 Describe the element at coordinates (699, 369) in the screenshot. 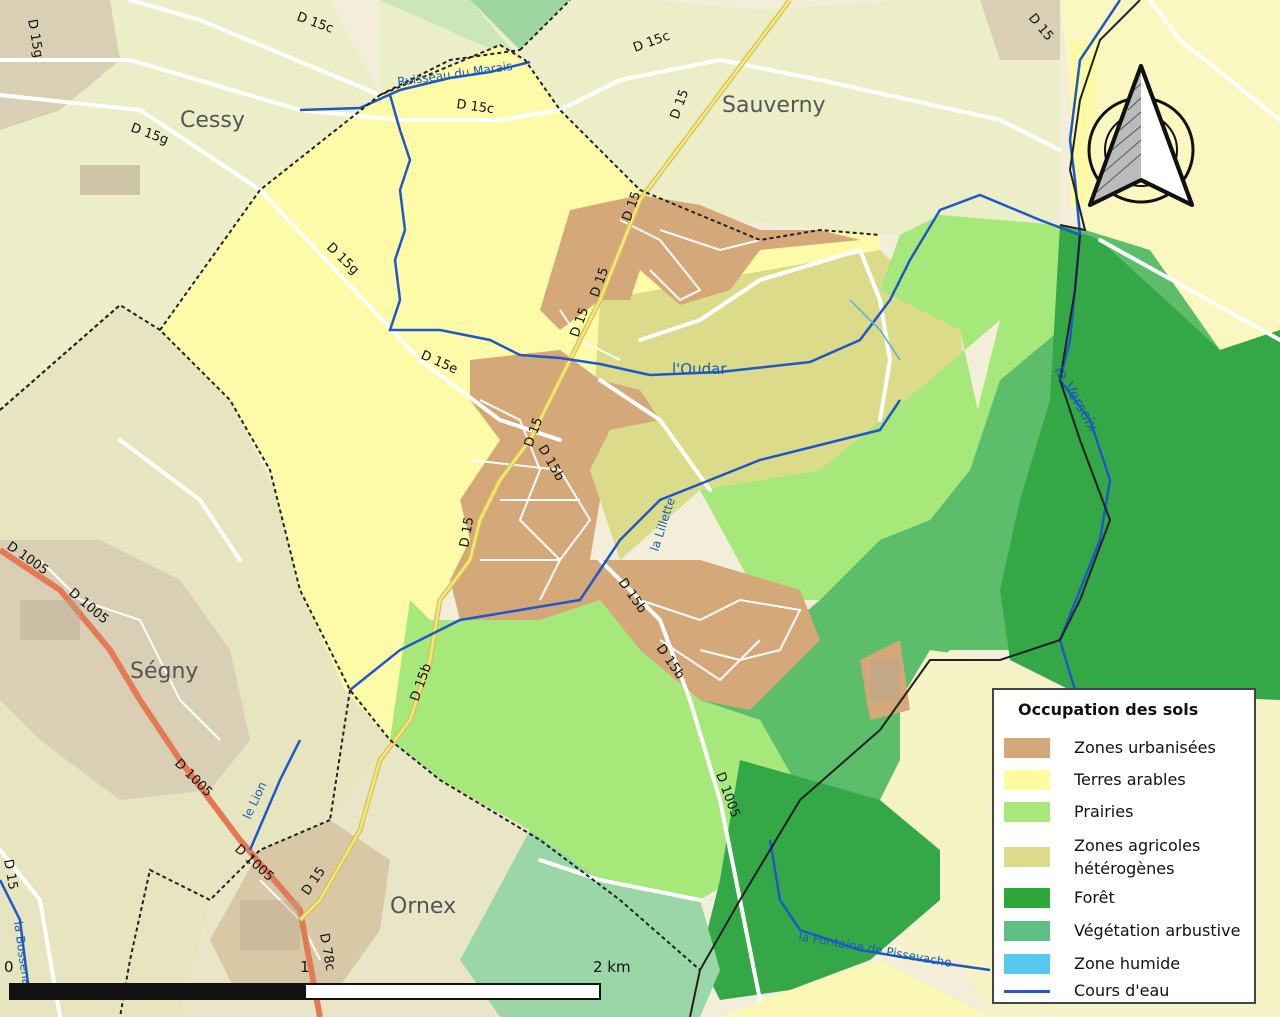

I see `river-label: l'Oudar` at that location.